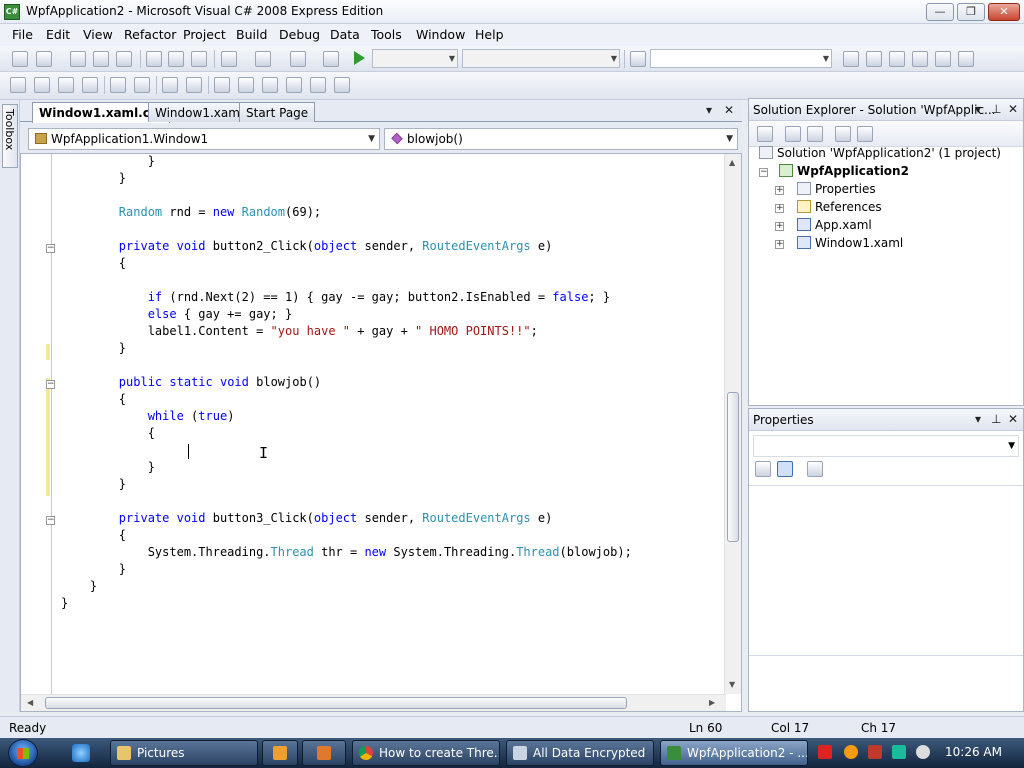  What do you see at coordinates (732, 162) in the screenshot?
I see `scroll-up-icon: ▲` at bounding box center [732, 162].